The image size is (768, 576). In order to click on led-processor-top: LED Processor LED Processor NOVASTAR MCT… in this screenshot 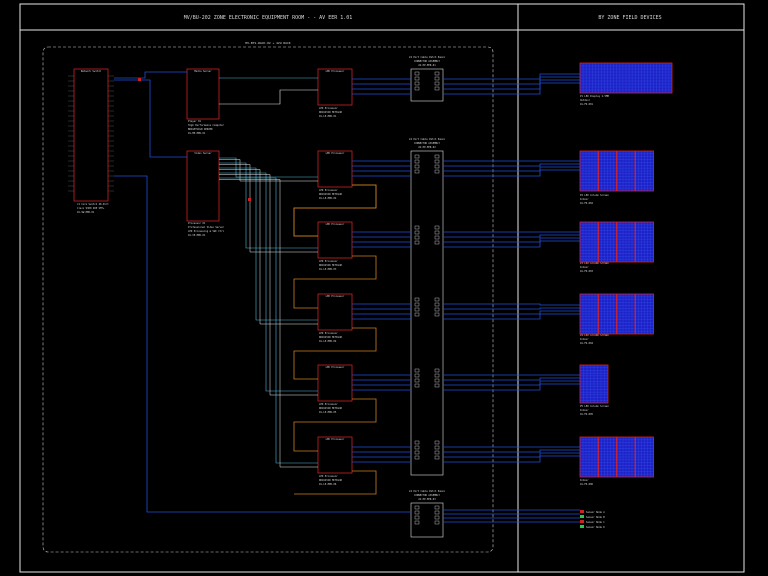, I will do `click(335, 93)`.